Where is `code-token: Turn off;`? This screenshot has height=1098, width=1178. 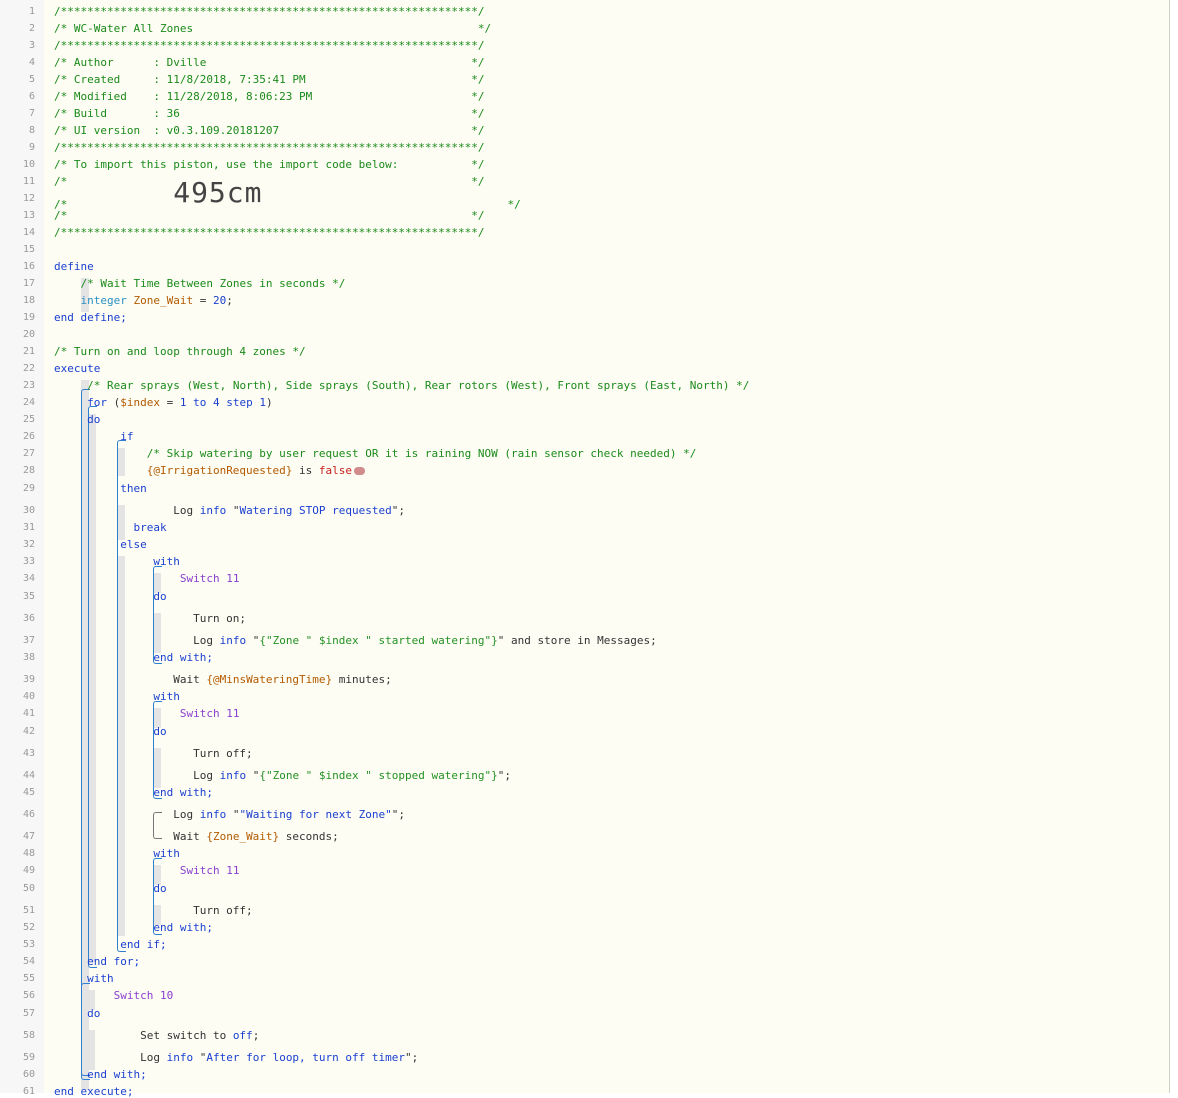 code-token: Turn off; is located at coordinates (153, 910).